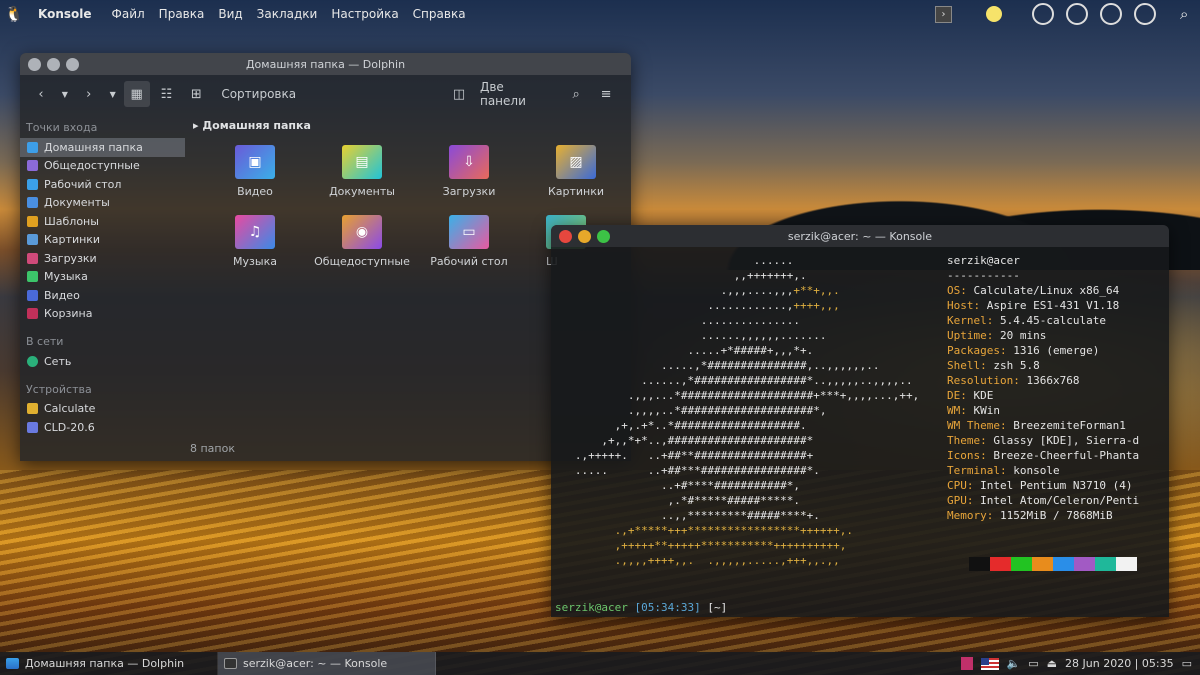  I want to click on menu-settings: Настройка, so click(364, 14).